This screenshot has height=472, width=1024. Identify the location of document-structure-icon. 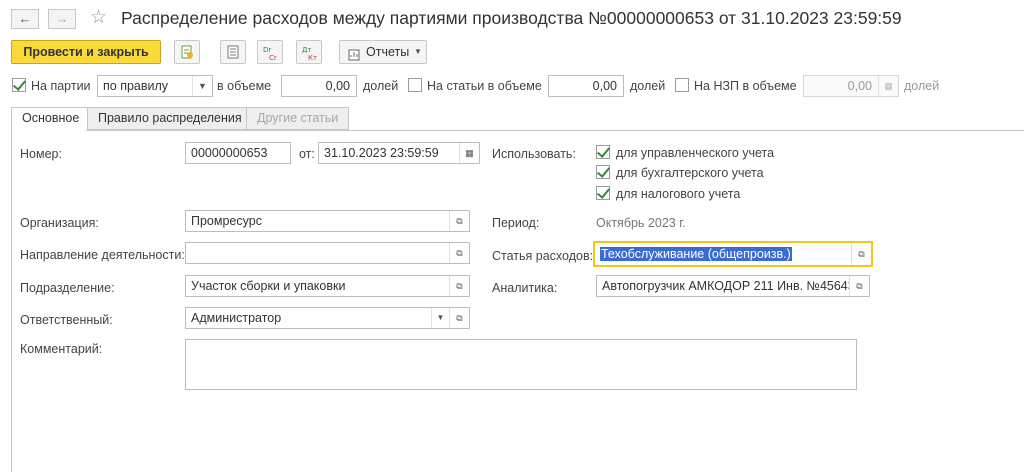
(187, 52).